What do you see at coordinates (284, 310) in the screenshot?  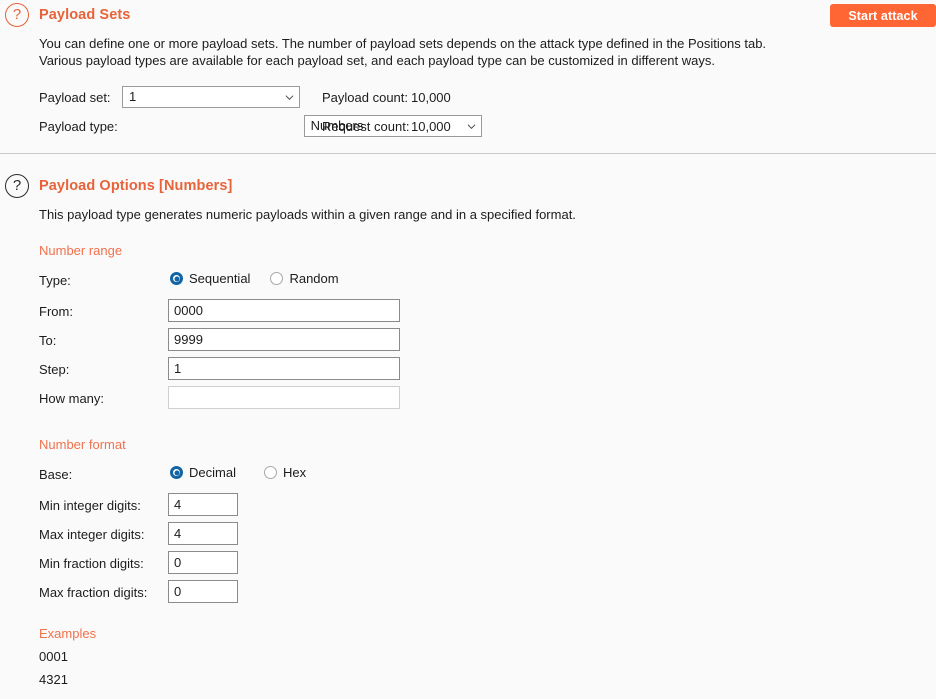 I see `from-input` at bounding box center [284, 310].